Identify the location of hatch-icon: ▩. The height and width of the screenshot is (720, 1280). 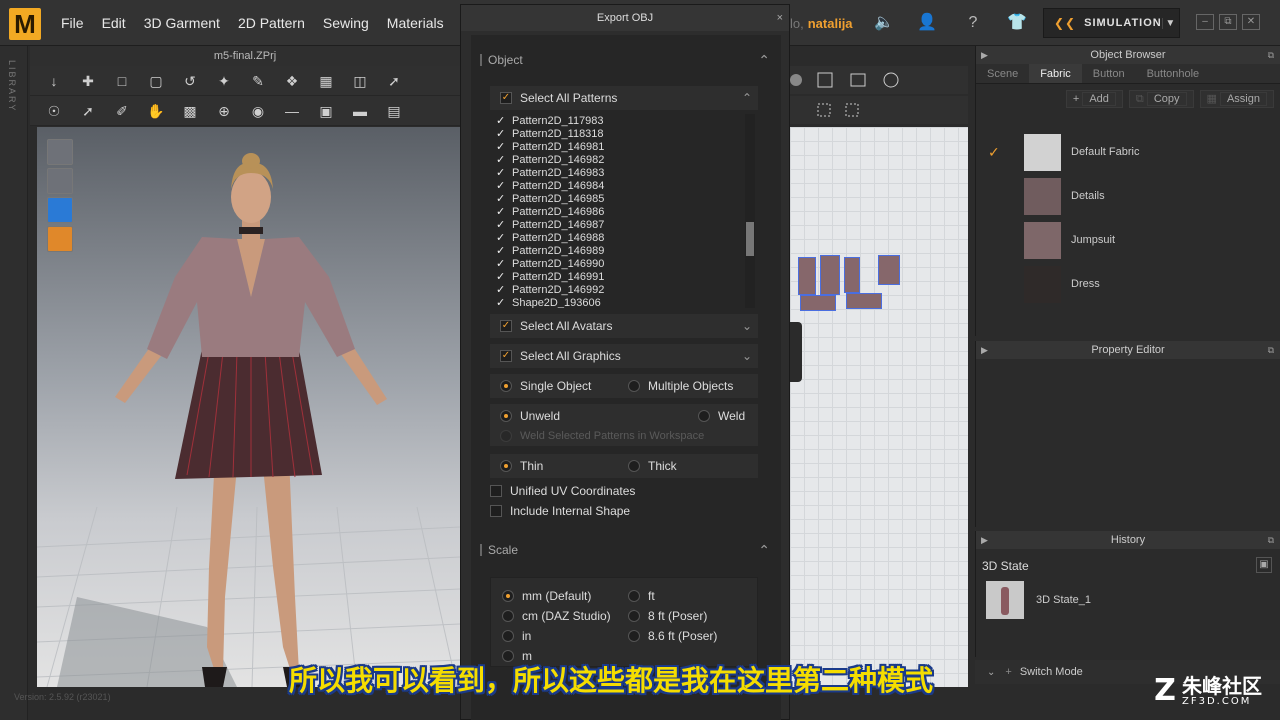
(190, 111).